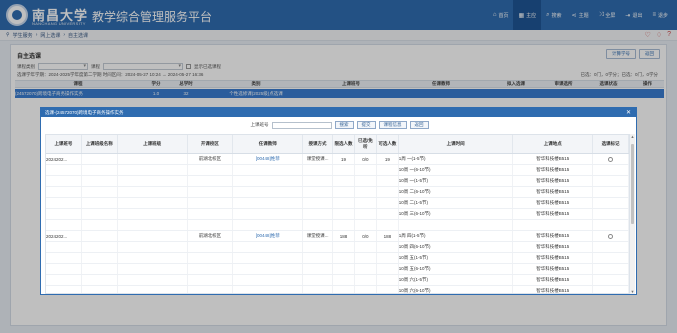 The image size is (677, 333). I want to click on table-row: 10周 三(6-10节) 智华科技楼B515, so click(337, 214).